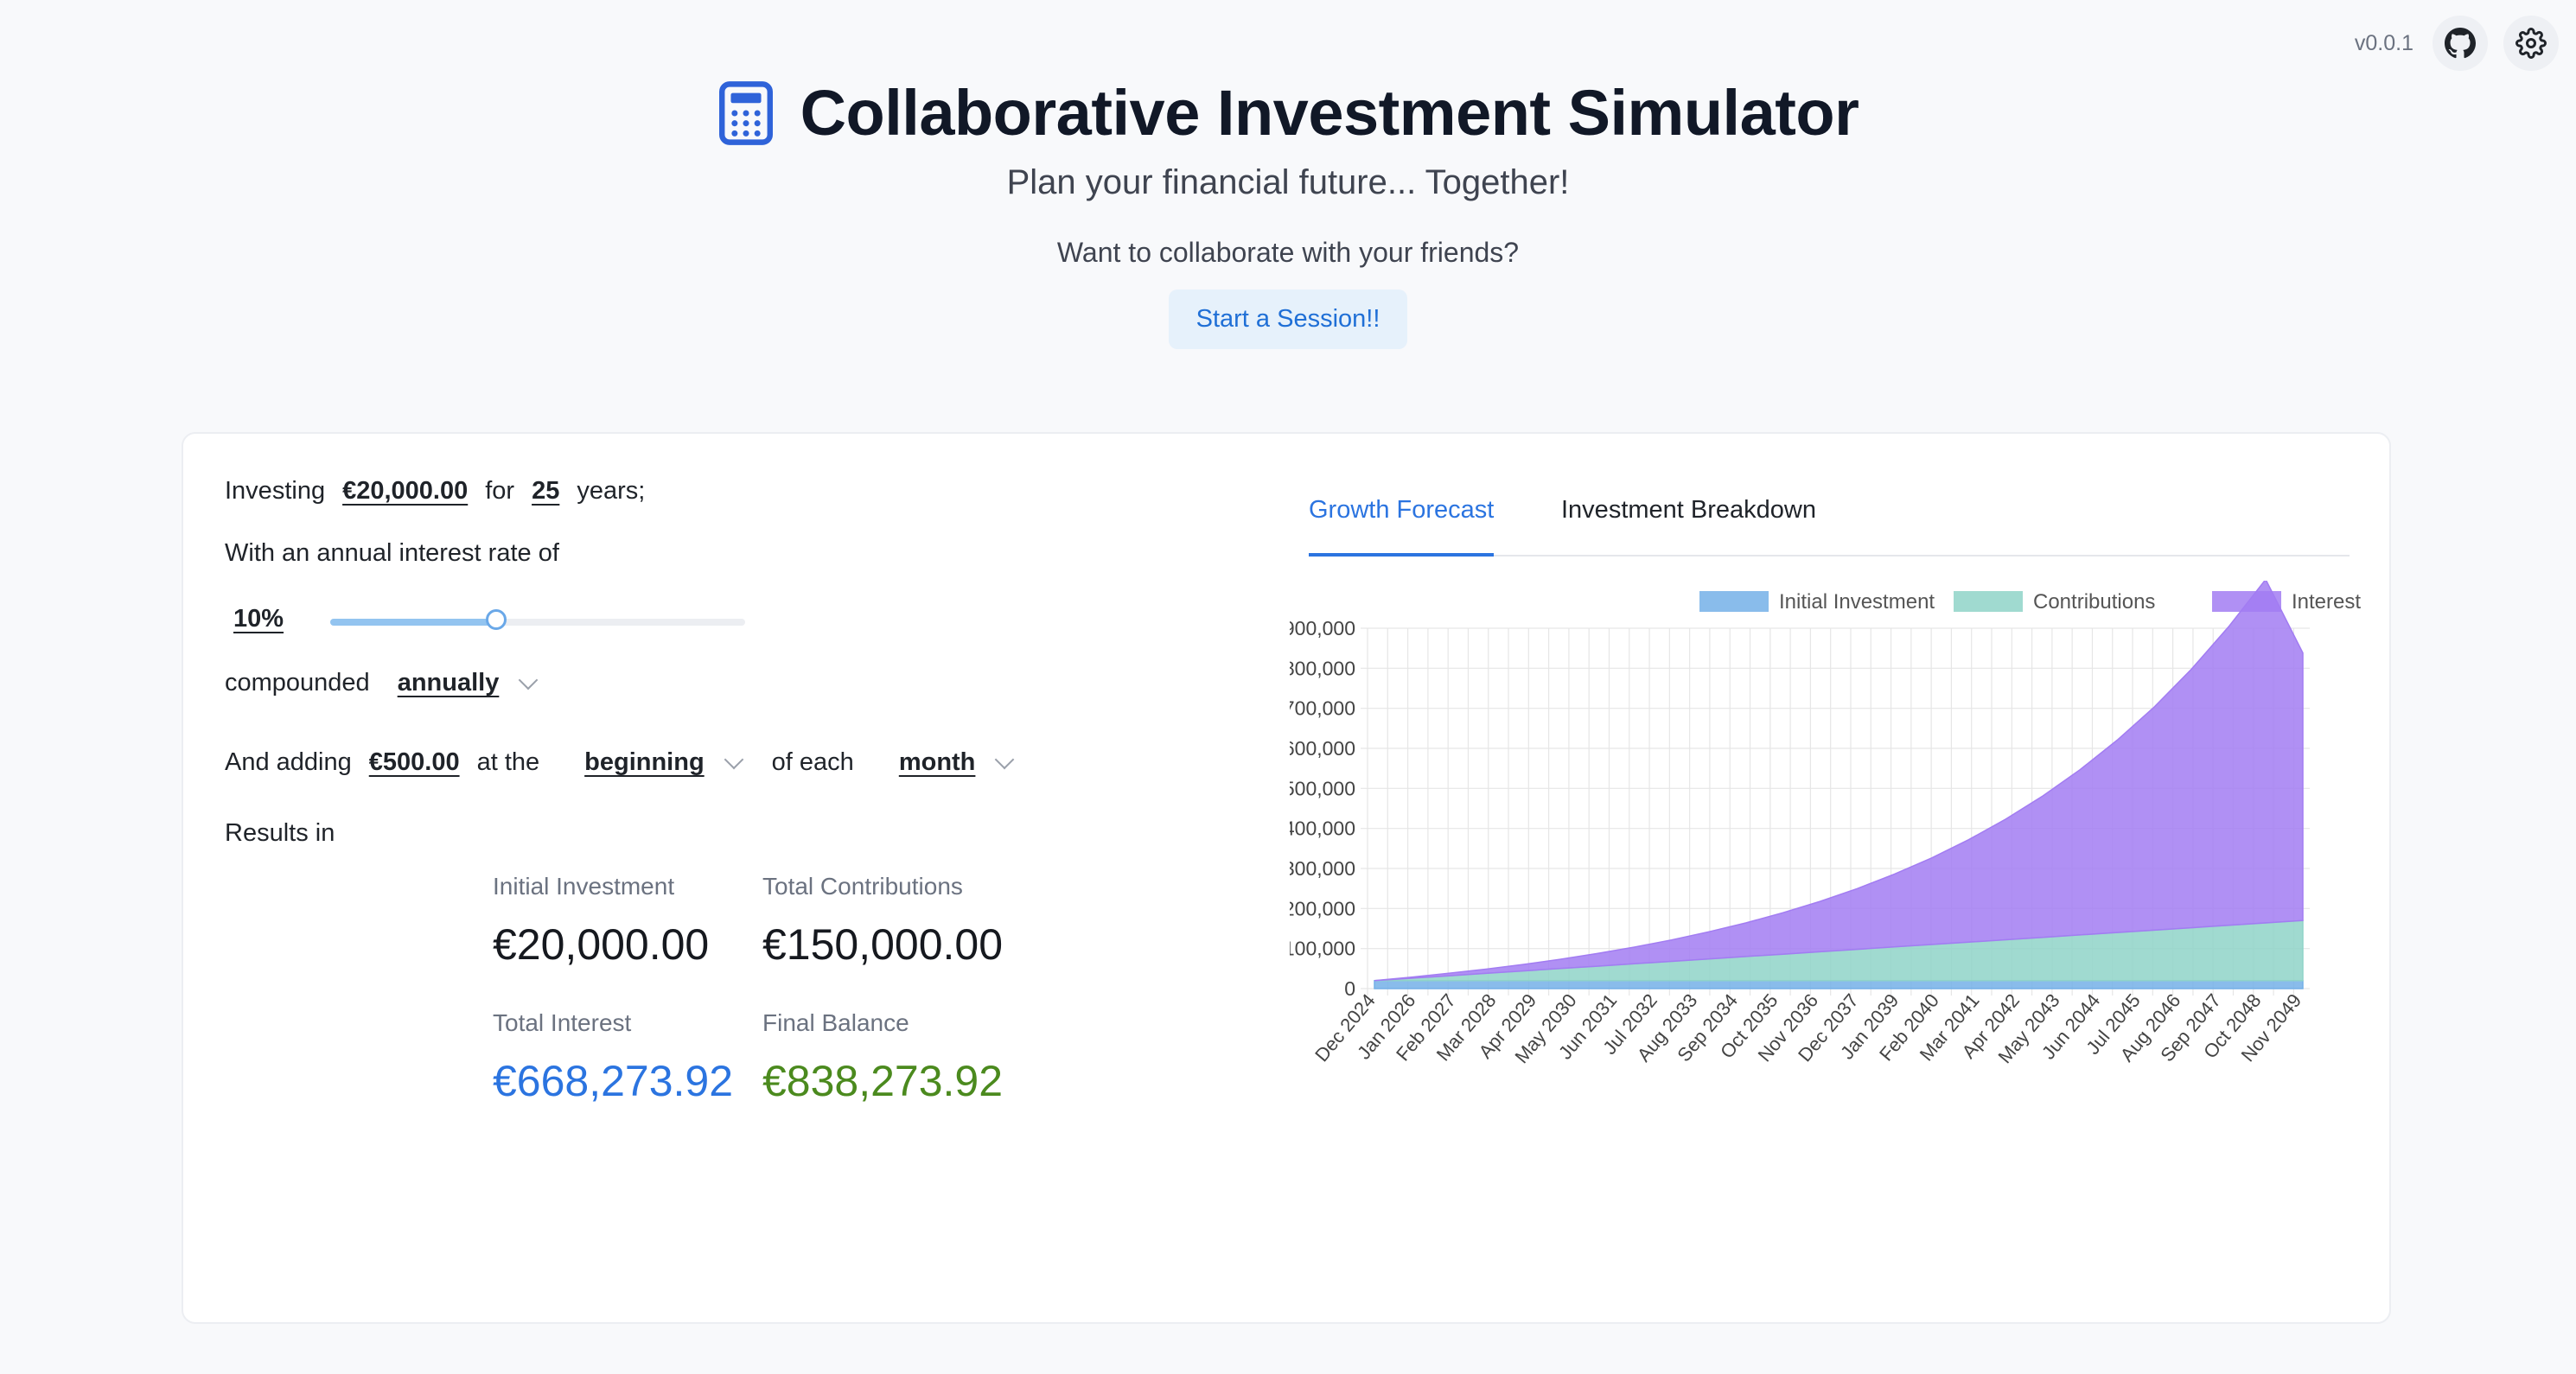 This screenshot has width=2576, height=1374. What do you see at coordinates (562, 1022) in the screenshot?
I see `total-interest-label: Total Interest` at bounding box center [562, 1022].